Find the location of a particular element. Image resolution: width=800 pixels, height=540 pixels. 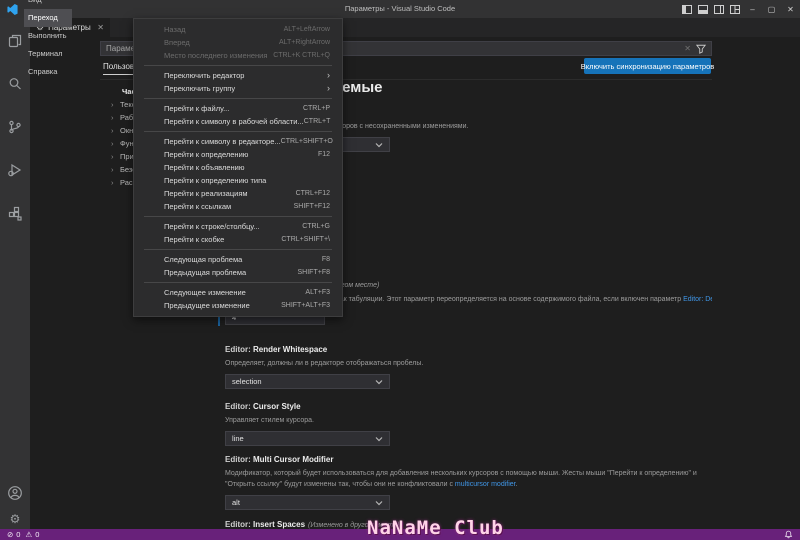

menu-item-label: Следующая проблема is located at coordinates (203, 259).